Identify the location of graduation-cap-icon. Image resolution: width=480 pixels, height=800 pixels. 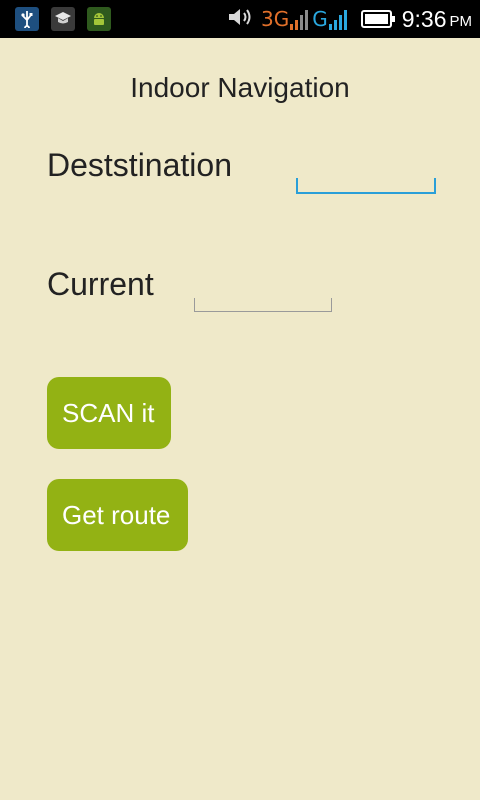
(63, 19).